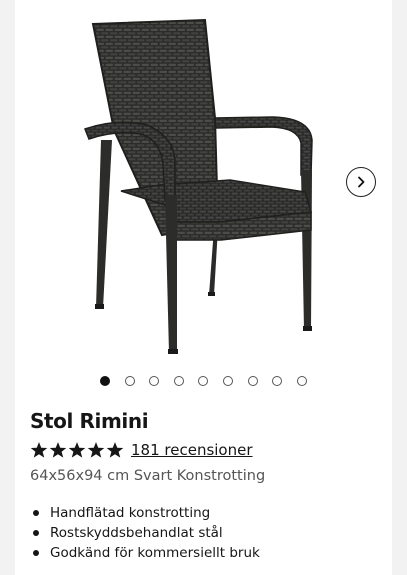  I want to click on list-item: Godkänd för kommersiellt bruk, so click(145, 553).